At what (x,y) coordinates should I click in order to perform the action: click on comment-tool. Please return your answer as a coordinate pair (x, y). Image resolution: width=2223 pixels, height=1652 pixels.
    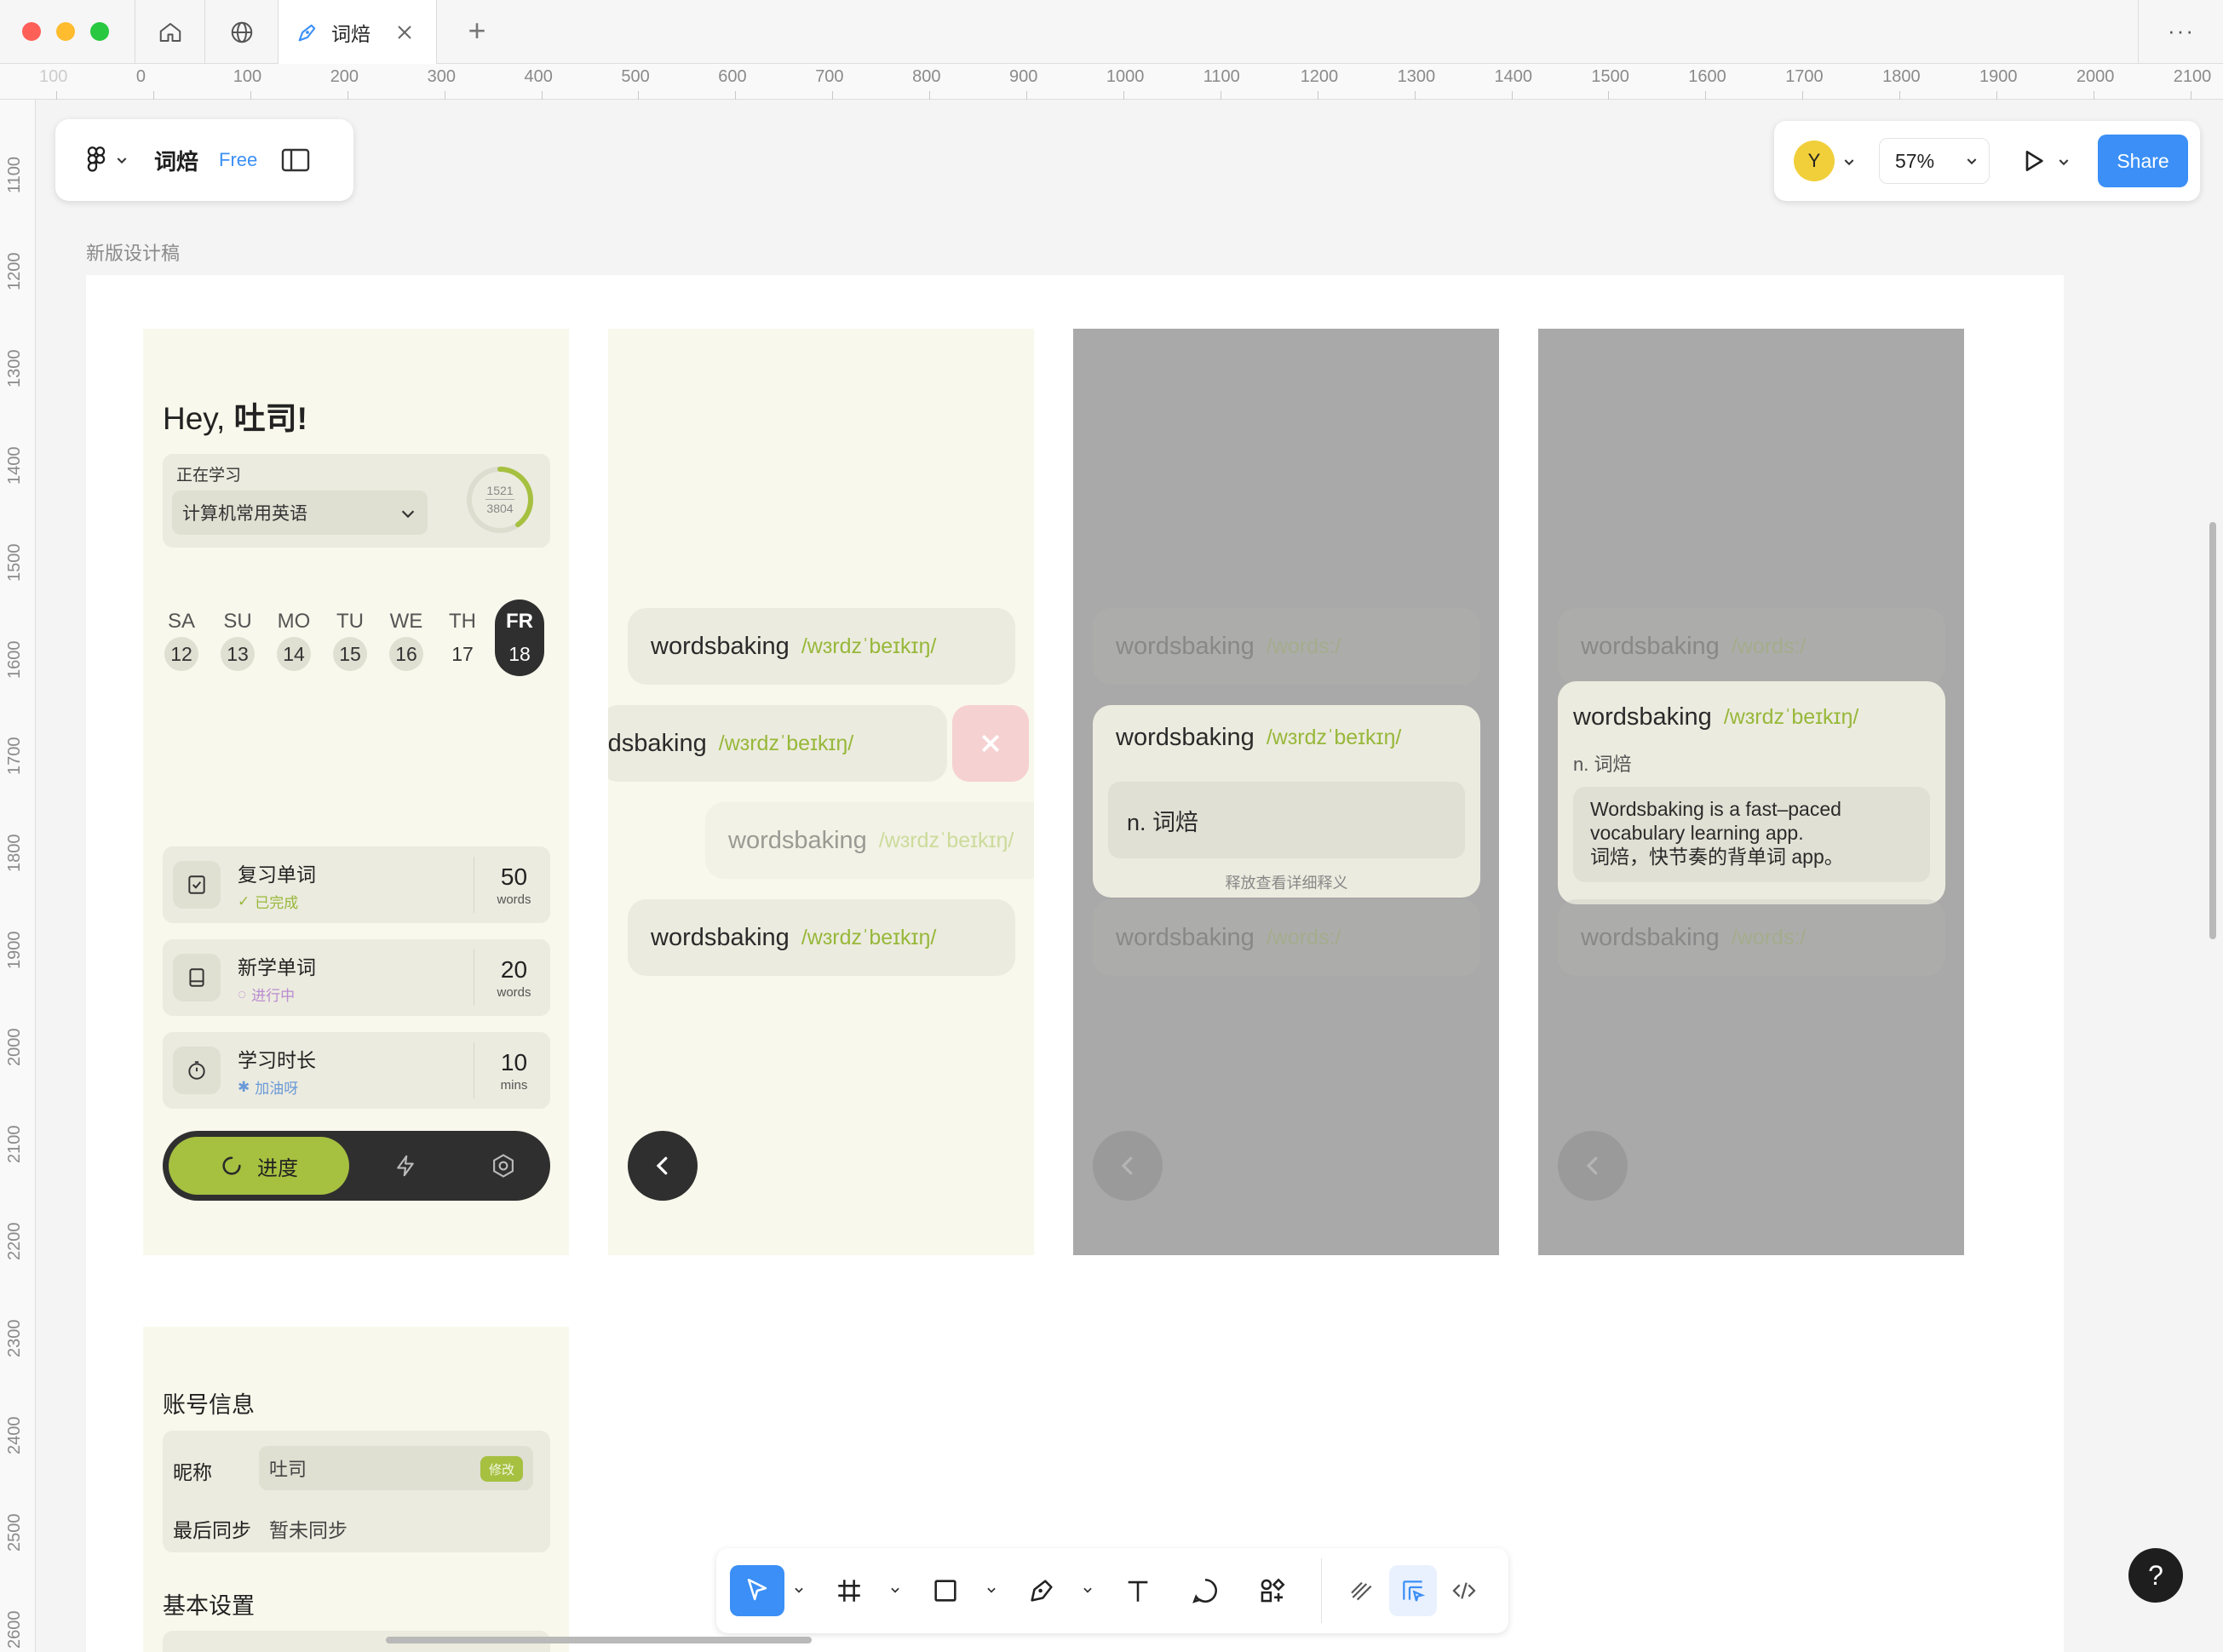
    Looking at the image, I should click on (1205, 1590).